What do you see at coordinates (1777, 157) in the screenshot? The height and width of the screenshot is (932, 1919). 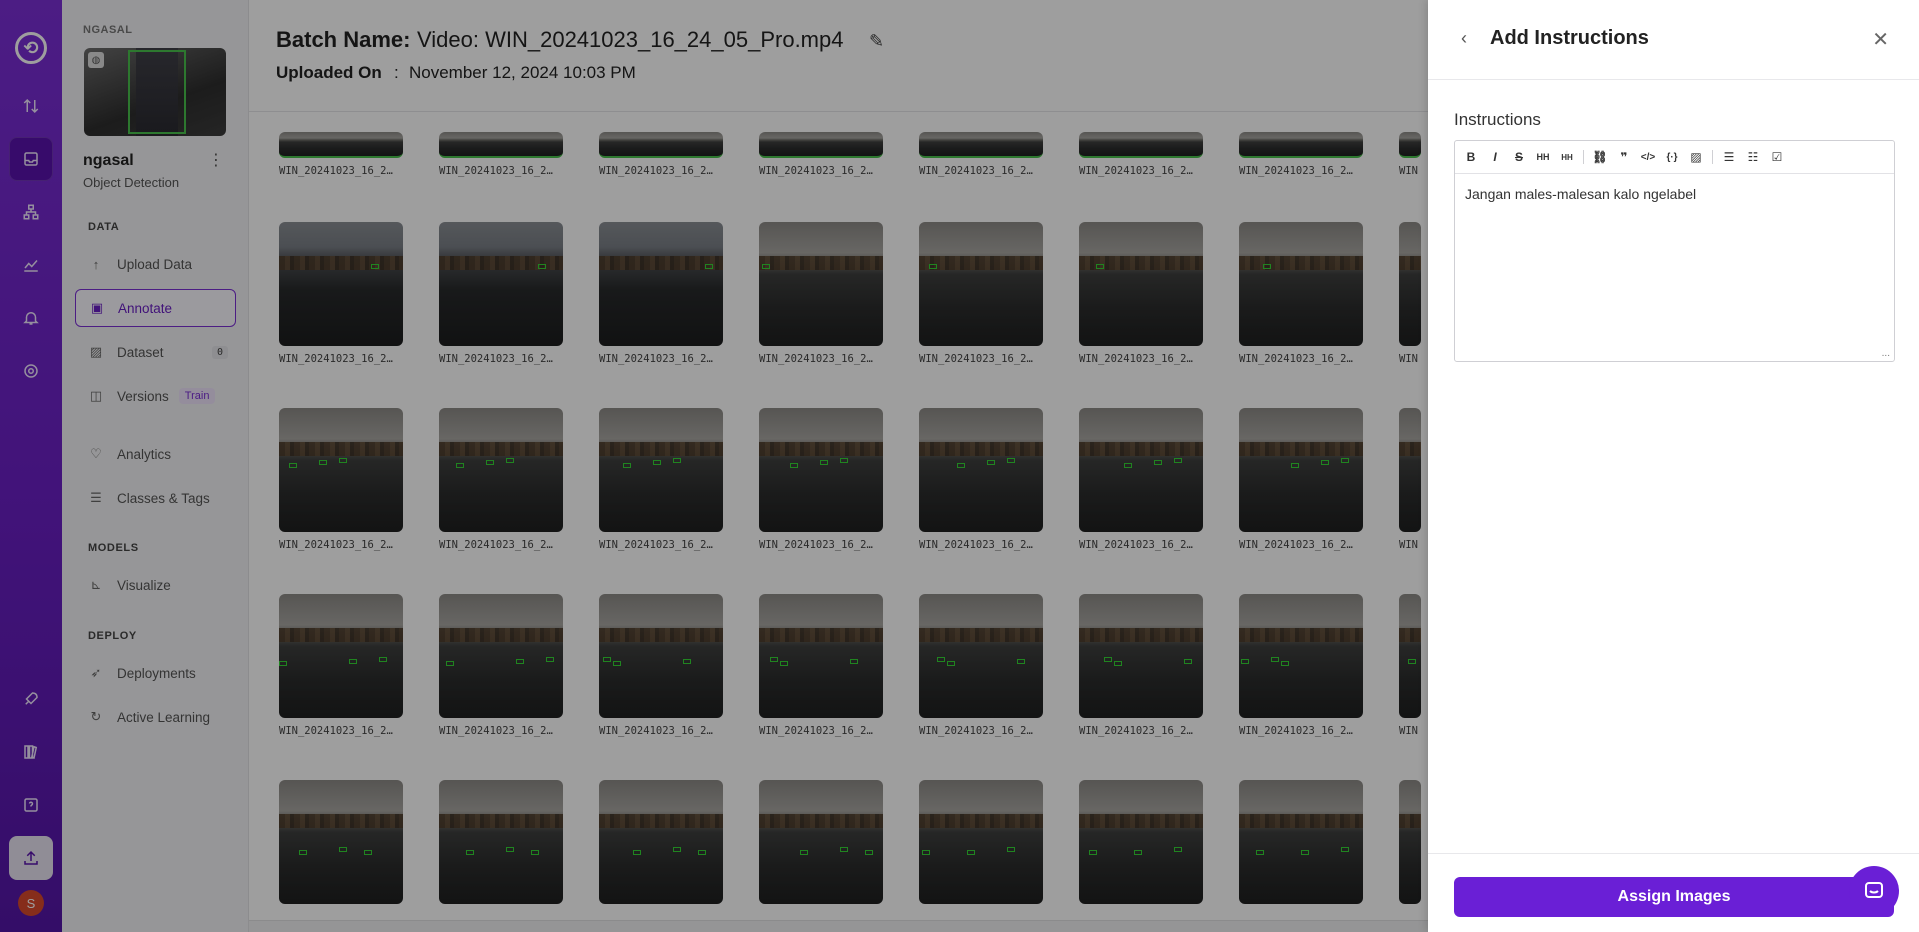 I see `task-list-icon: ☑` at bounding box center [1777, 157].